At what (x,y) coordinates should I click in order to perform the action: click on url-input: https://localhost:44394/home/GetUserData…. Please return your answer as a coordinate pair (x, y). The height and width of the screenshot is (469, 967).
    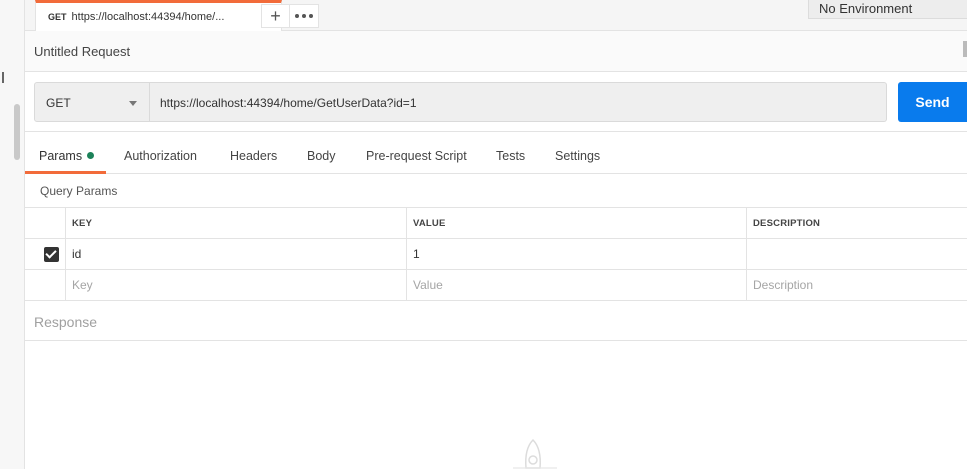
    Looking at the image, I should click on (518, 102).